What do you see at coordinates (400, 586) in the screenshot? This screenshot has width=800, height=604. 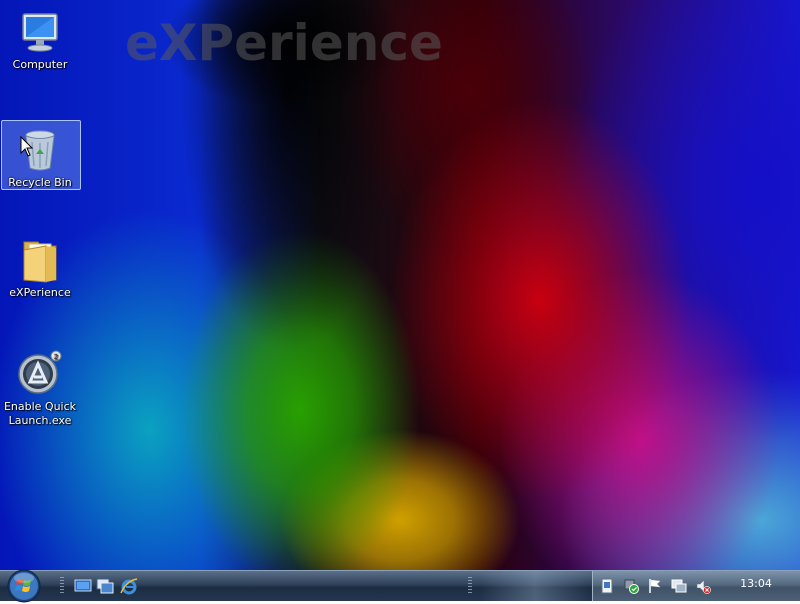 I see `taskbar` at bounding box center [400, 586].